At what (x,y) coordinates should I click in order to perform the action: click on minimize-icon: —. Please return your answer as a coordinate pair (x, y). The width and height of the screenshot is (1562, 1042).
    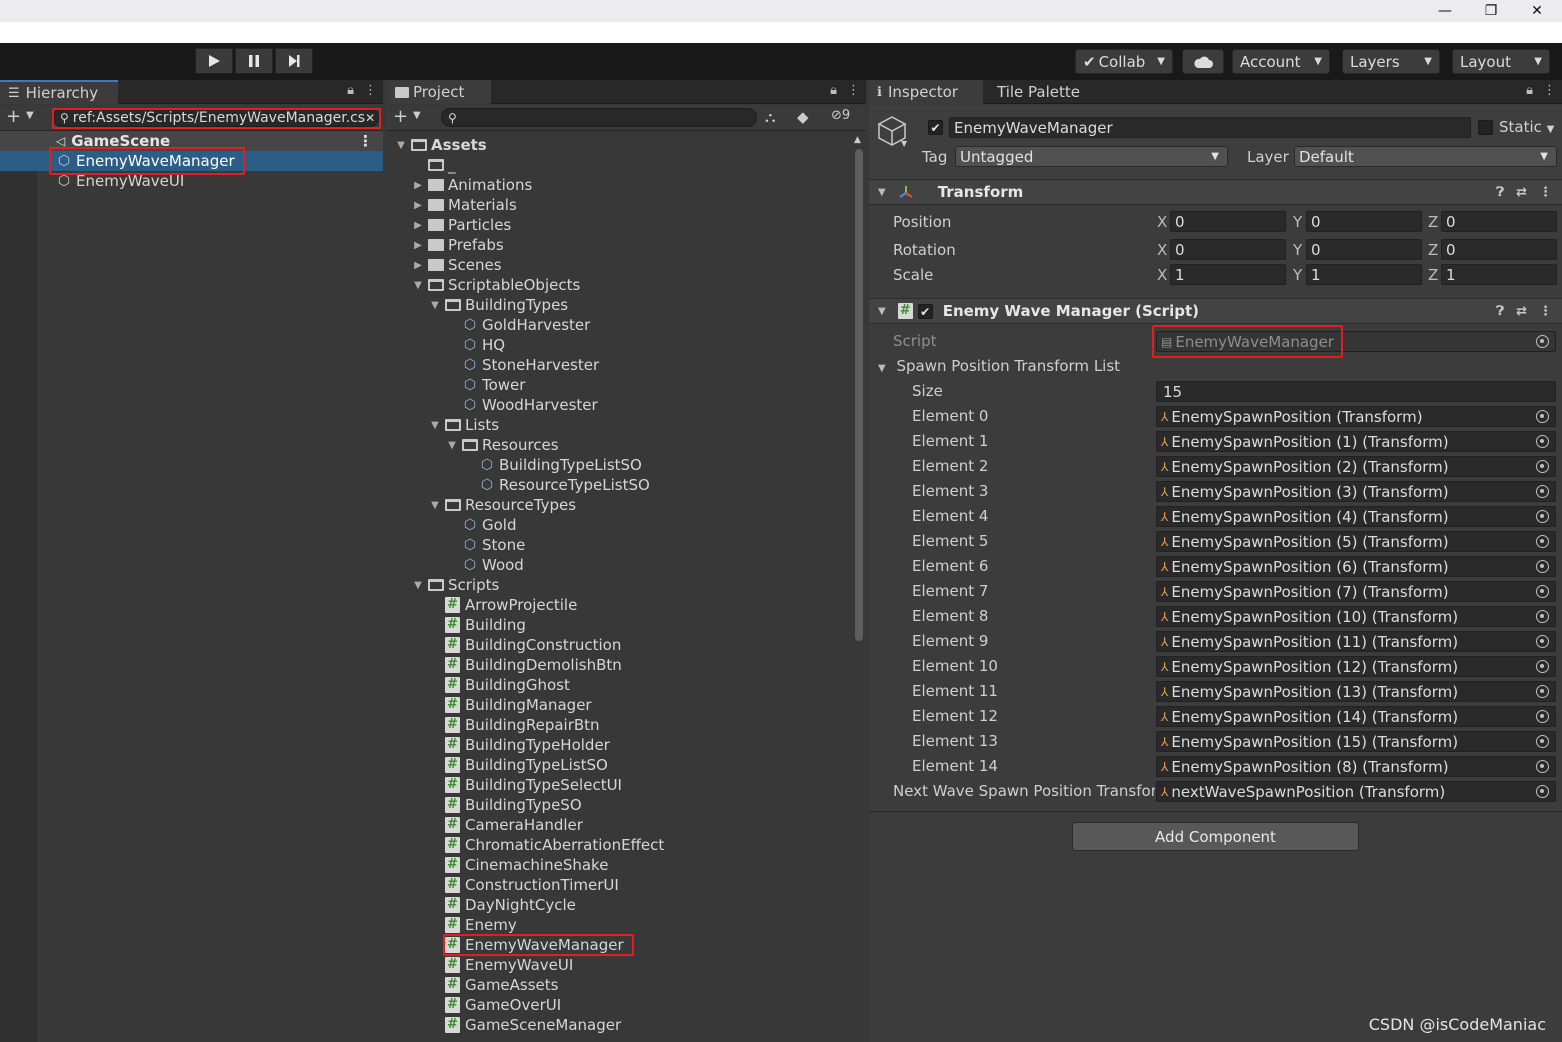
    Looking at the image, I should click on (1445, 11).